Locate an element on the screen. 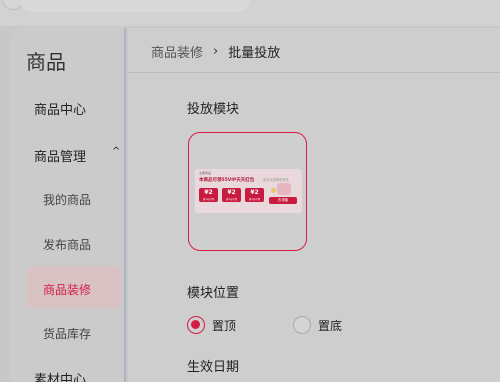  sidebar-item-product-management: 商品管理 is located at coordinates (60, 155).